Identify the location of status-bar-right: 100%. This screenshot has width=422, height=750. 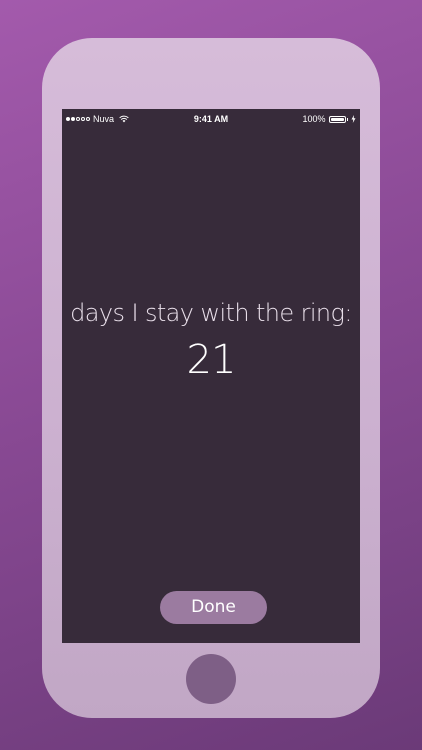
(329, 119).